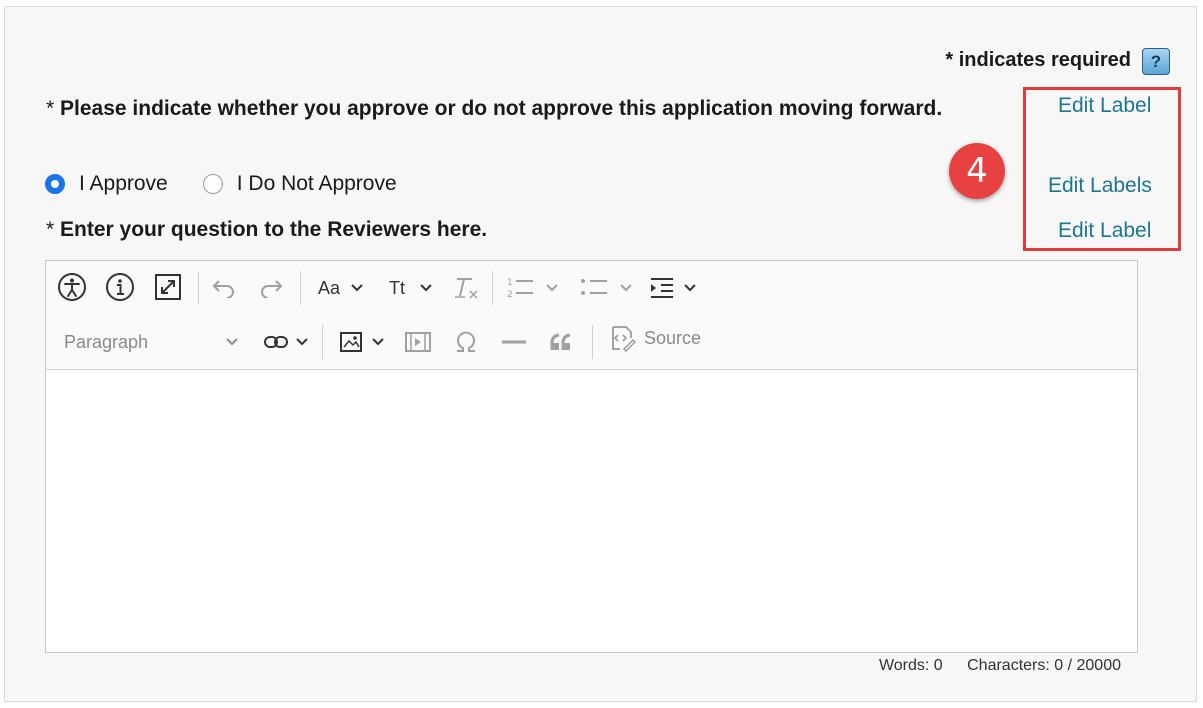 This screenshot has width=1203, height=708. I want to click on undo-icon, so click(224, 288).